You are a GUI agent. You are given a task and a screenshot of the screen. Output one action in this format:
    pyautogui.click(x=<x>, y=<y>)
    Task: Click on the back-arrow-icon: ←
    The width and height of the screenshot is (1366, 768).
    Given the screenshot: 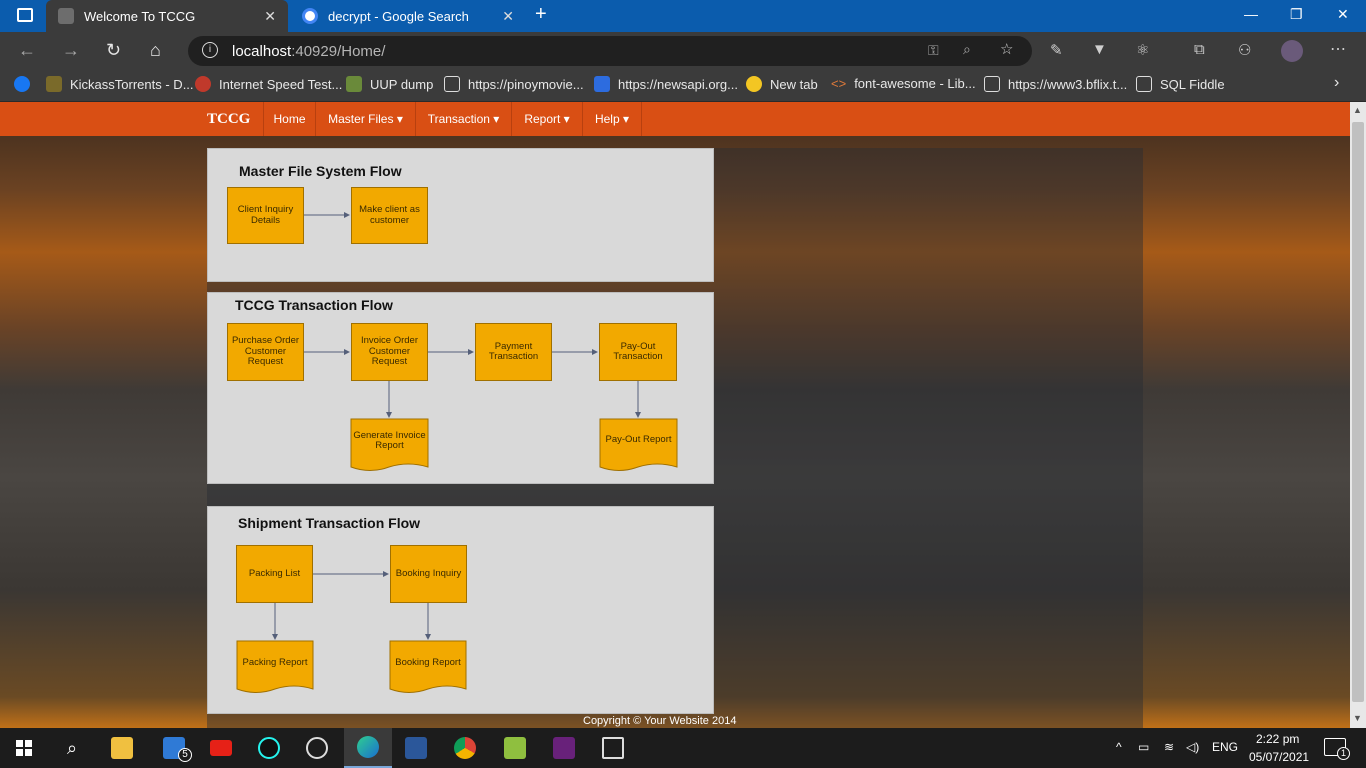 What is the action you would take?
    pyautogui.click(x=27, y=50)
    